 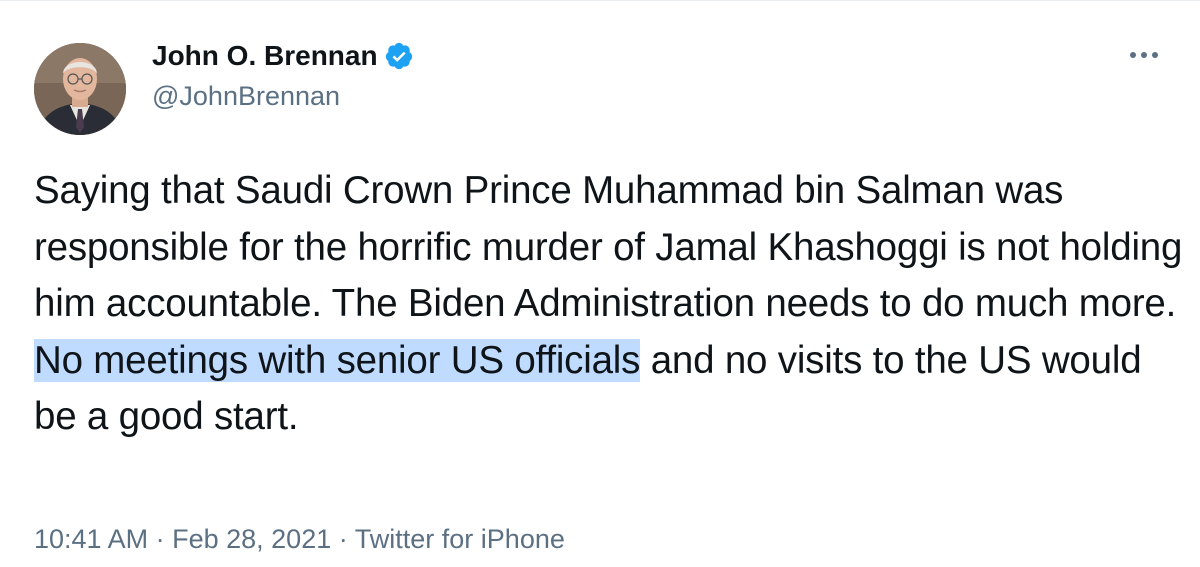 I want to click on more-options-icon, so click(x=1144, y=55).